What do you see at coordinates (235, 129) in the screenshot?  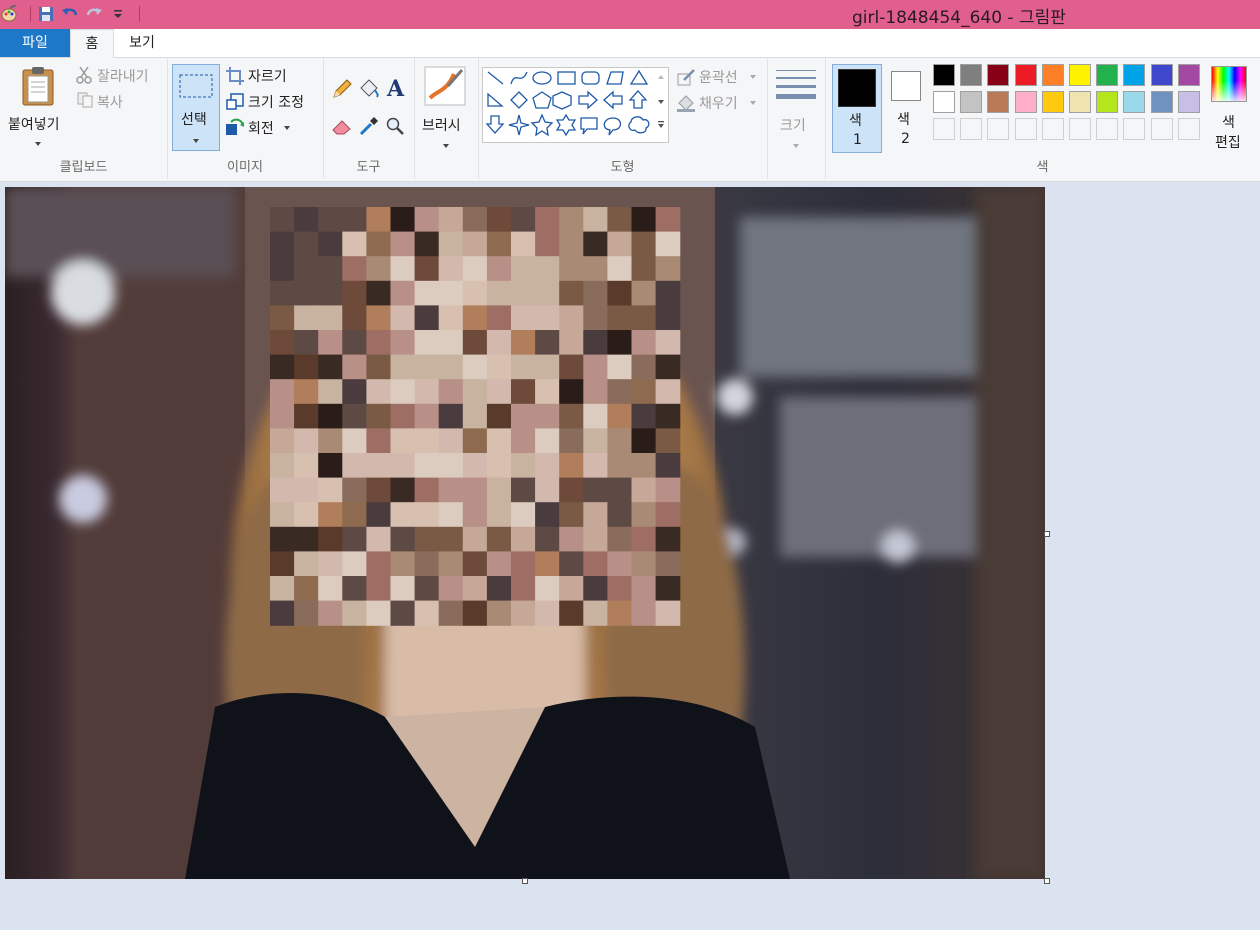 I see `rotate-icon` at bounding box center [235, 129].